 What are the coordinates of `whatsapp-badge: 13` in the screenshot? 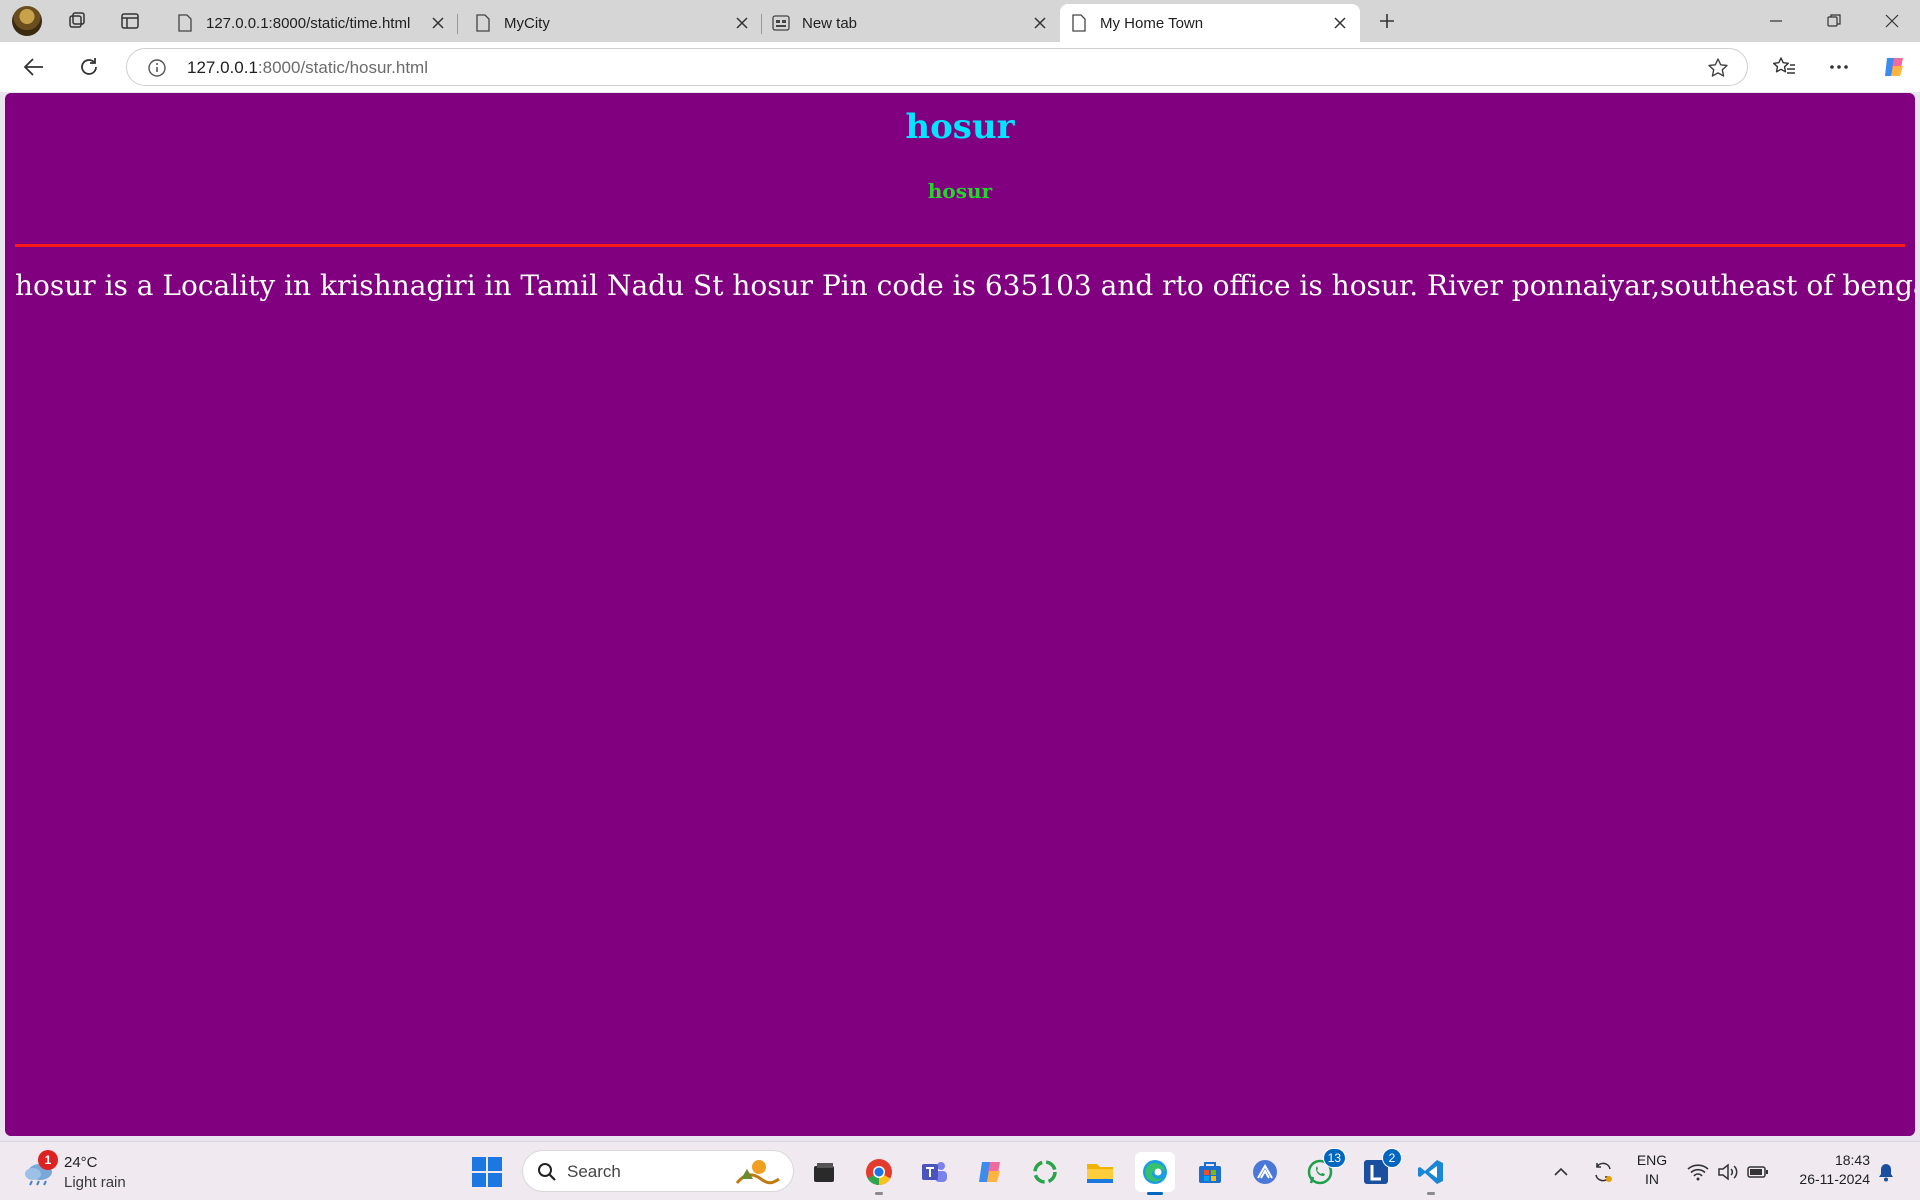 It's located at (1334, 1158).